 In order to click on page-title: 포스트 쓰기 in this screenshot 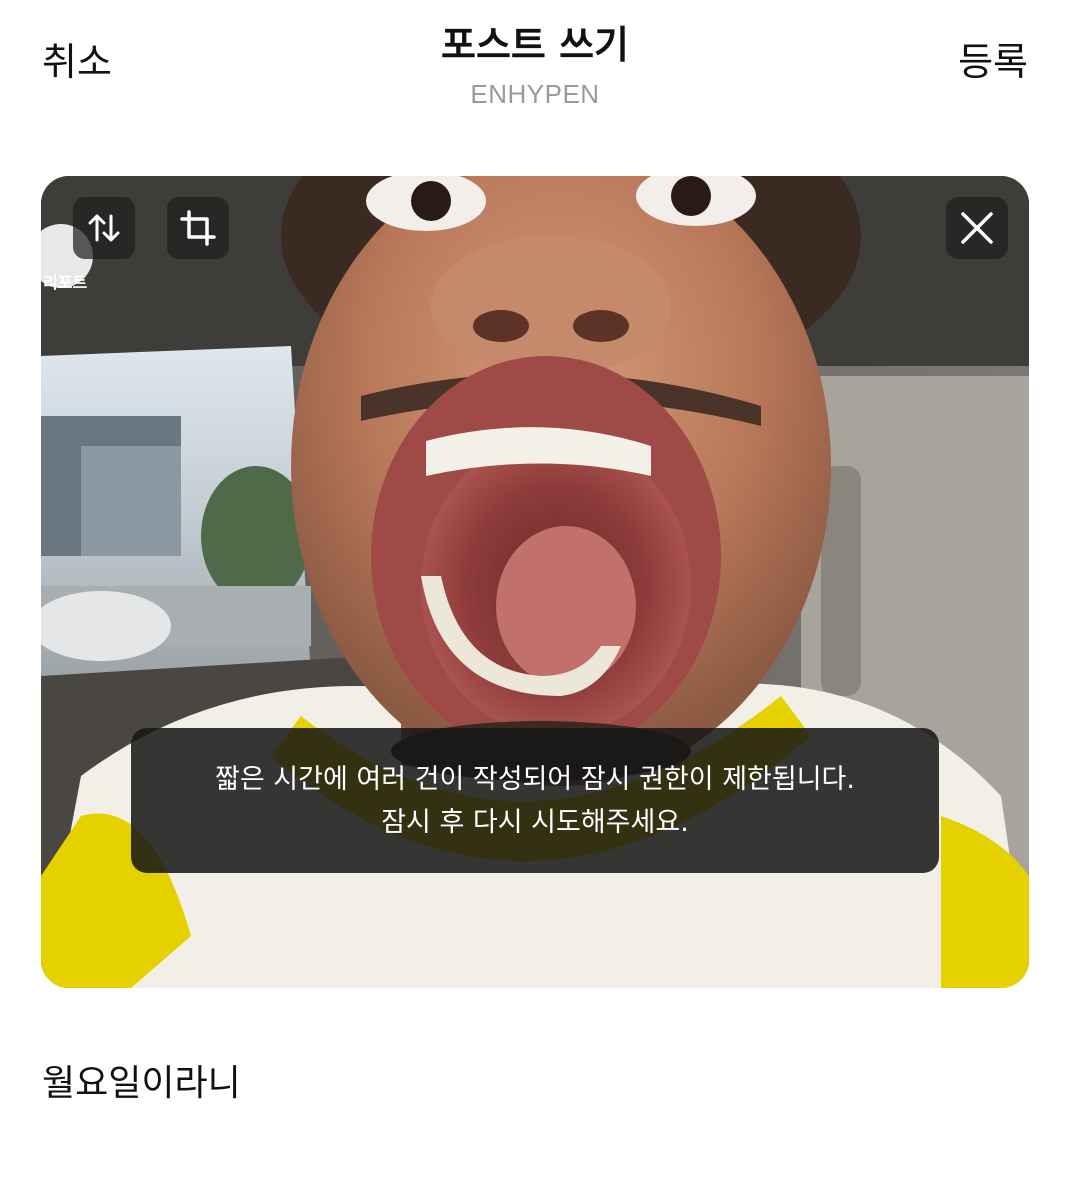, I will do `click(535, 45)`.